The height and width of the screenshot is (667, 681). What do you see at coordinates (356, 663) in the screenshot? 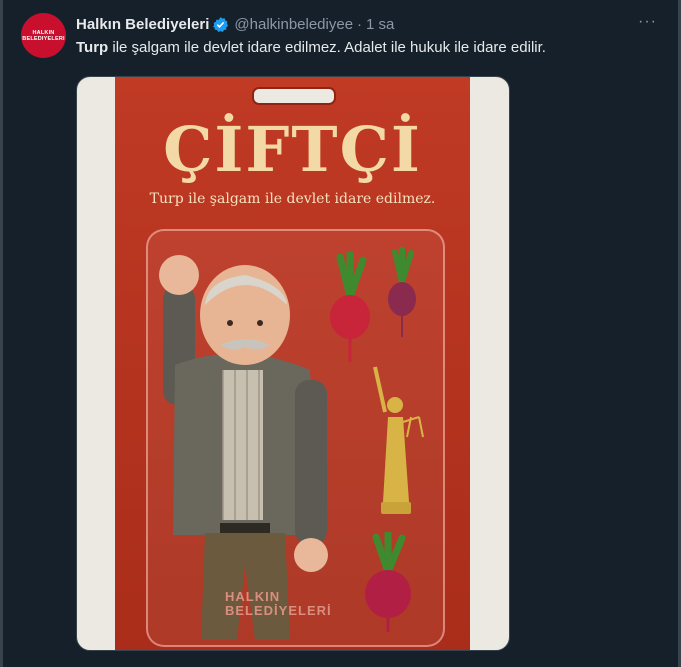
I see `tweet-action-bar` at bounding box center [356, 663].